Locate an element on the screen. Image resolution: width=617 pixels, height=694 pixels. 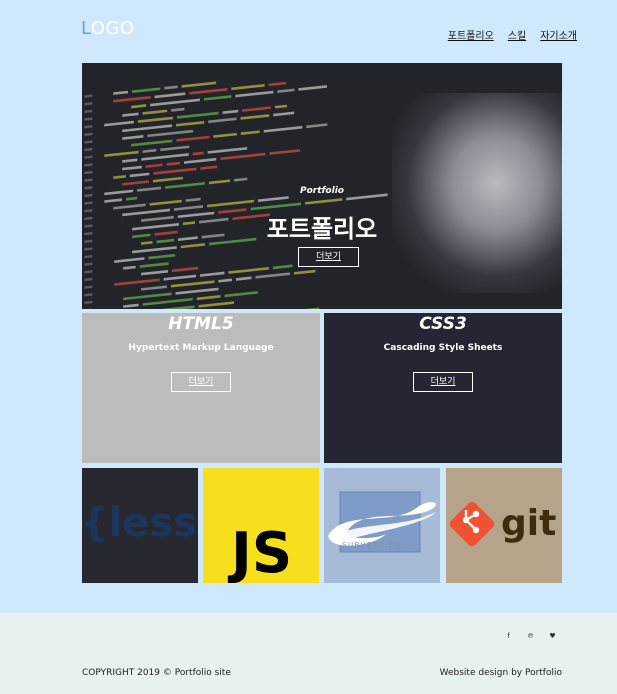
hero-title: 포트폴리오 is located at coordinates (322, 229).